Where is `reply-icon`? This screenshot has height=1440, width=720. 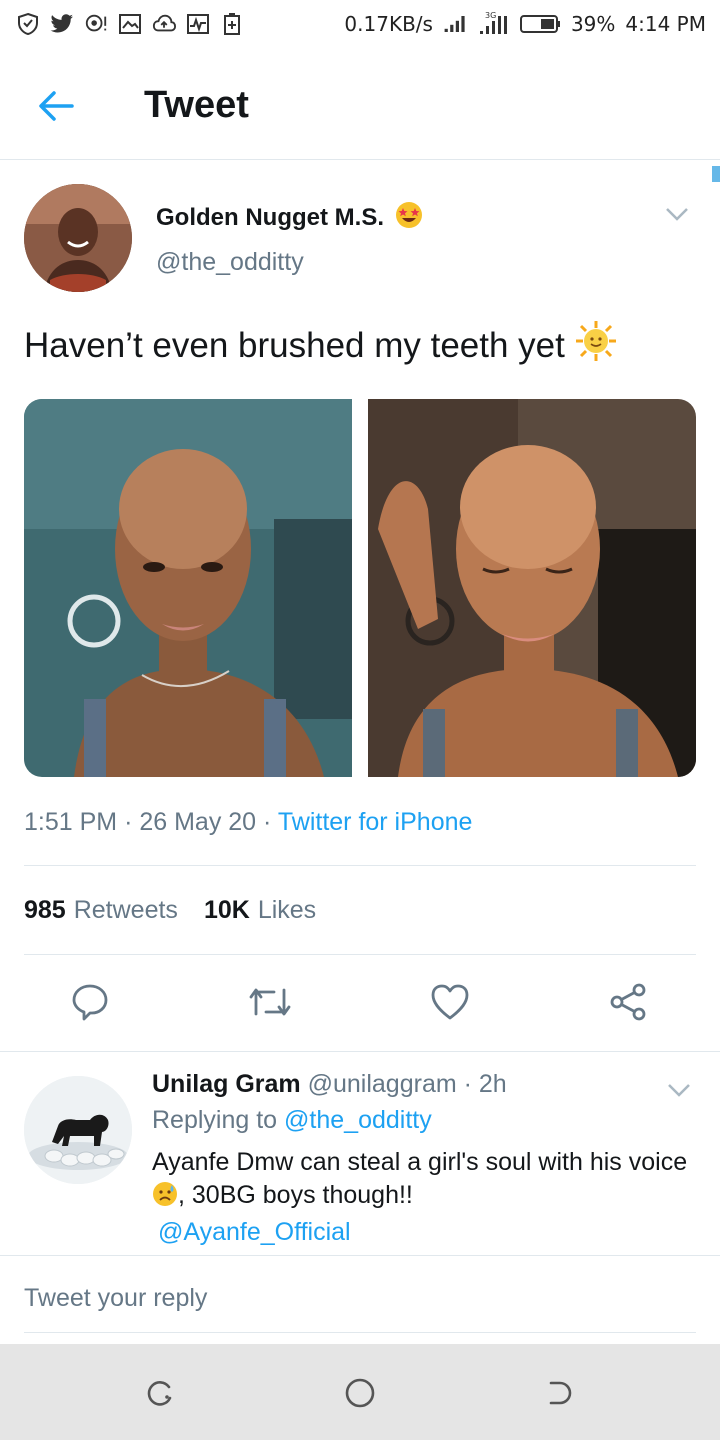 reply-icon is located at coordinates (90, 1002).